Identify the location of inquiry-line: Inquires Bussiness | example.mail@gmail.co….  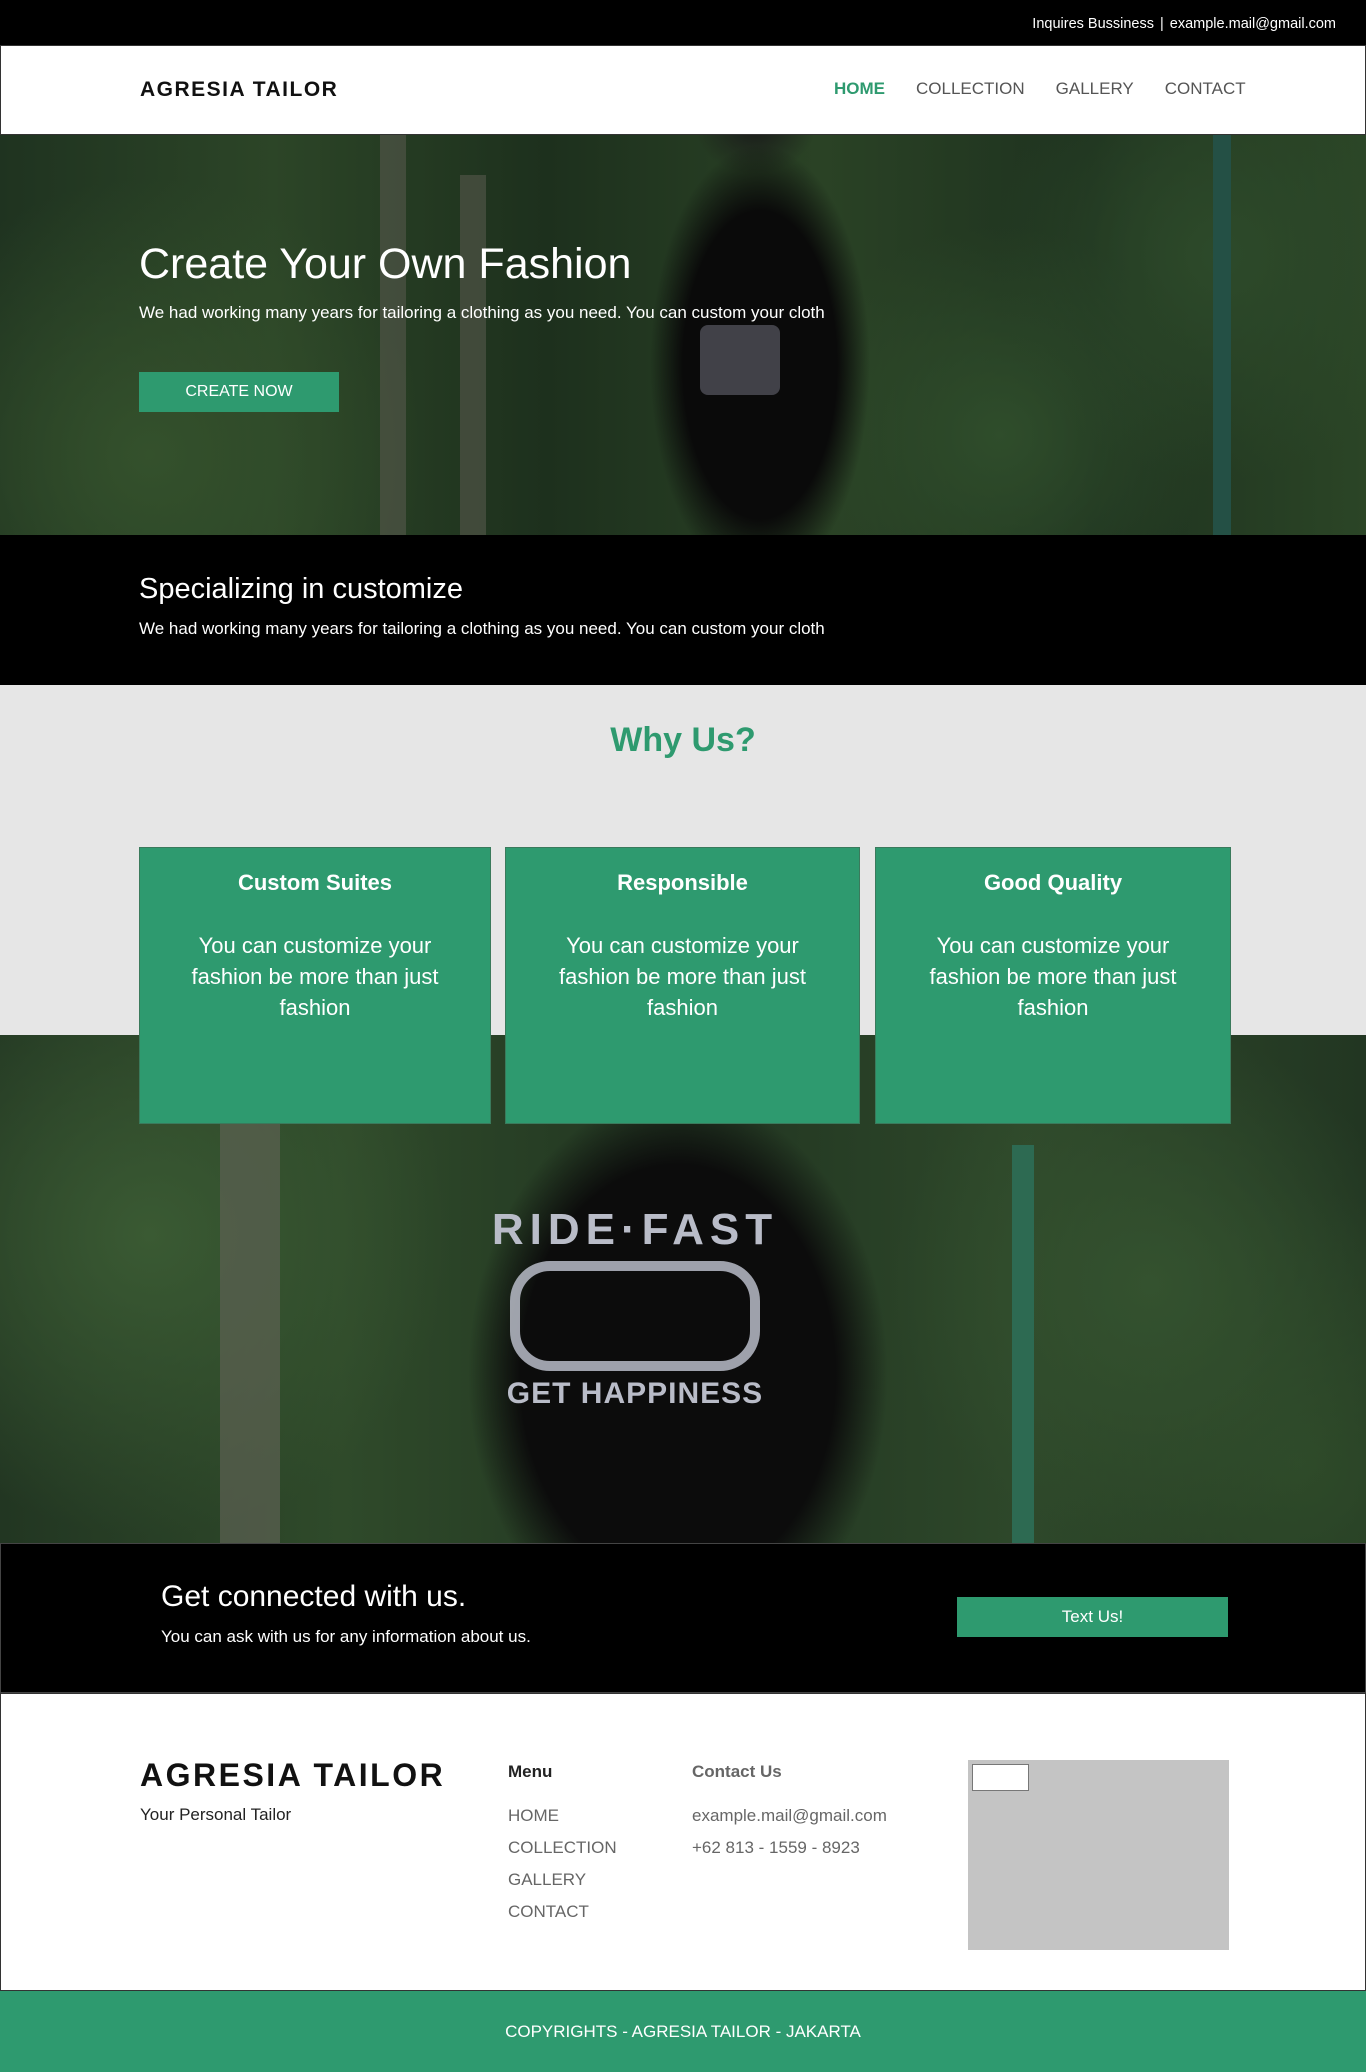
(1184, 24).